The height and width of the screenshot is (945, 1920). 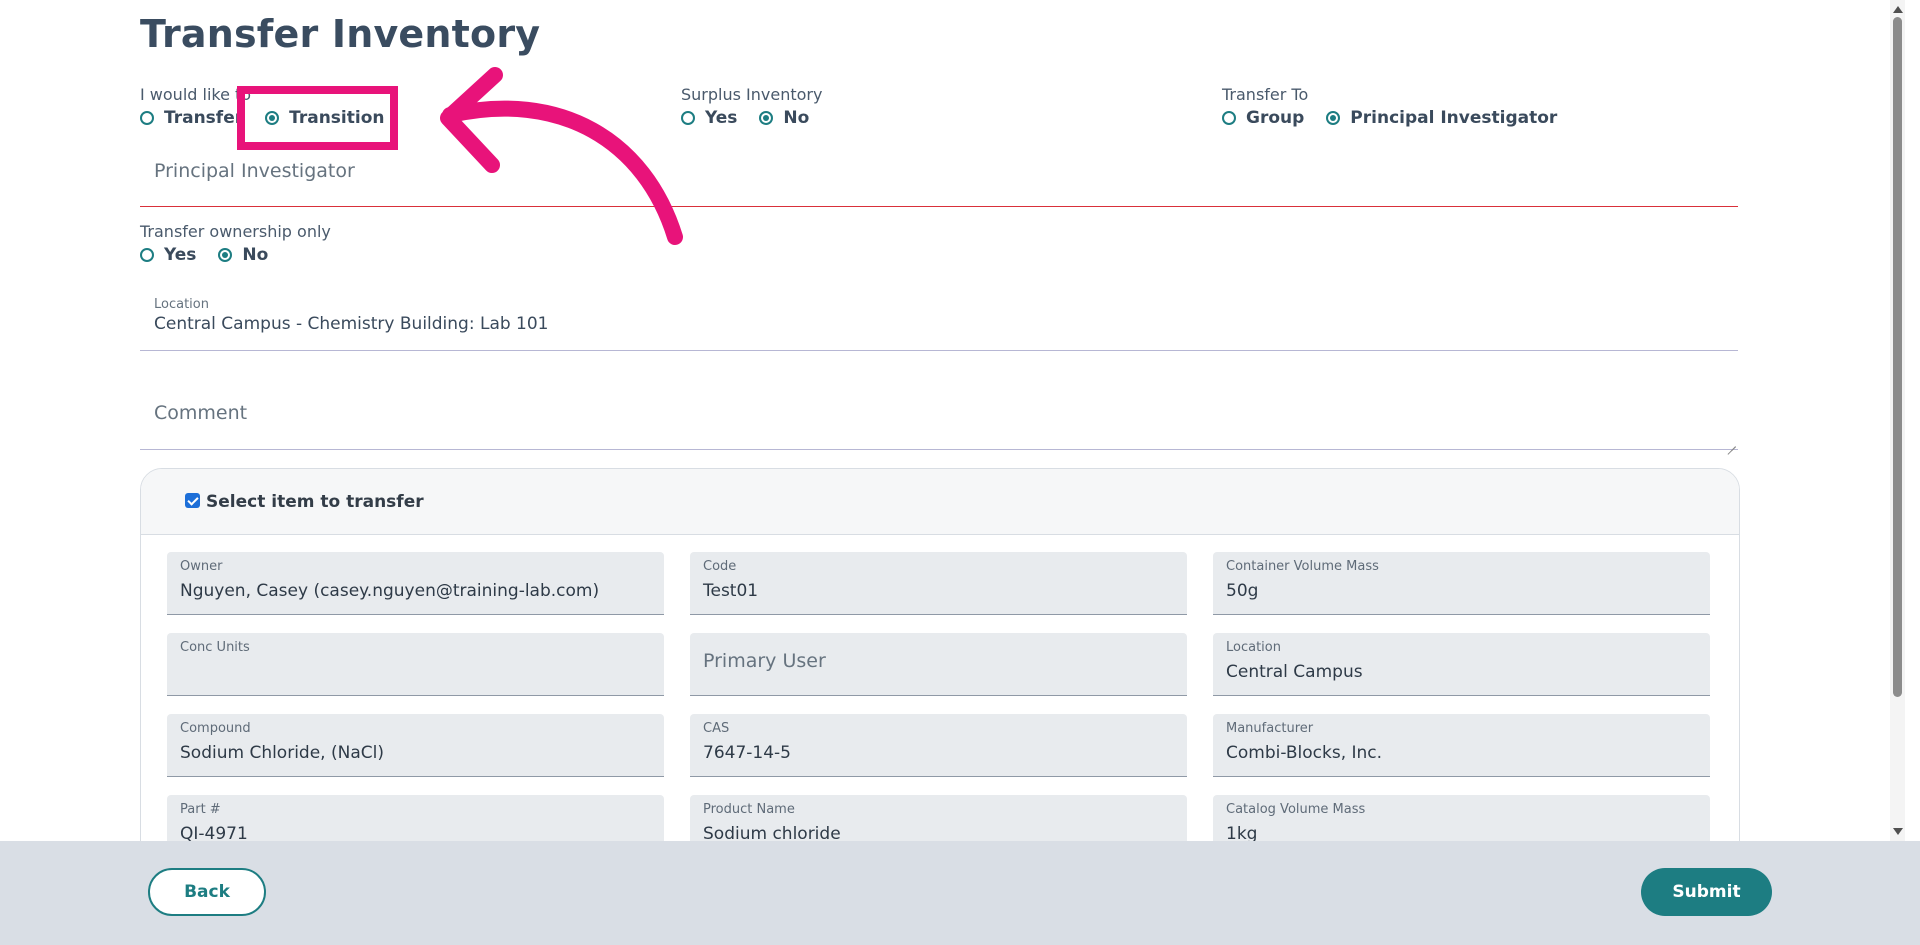 I want to click on surplus-option-label: No, so click(x=796, y=118).